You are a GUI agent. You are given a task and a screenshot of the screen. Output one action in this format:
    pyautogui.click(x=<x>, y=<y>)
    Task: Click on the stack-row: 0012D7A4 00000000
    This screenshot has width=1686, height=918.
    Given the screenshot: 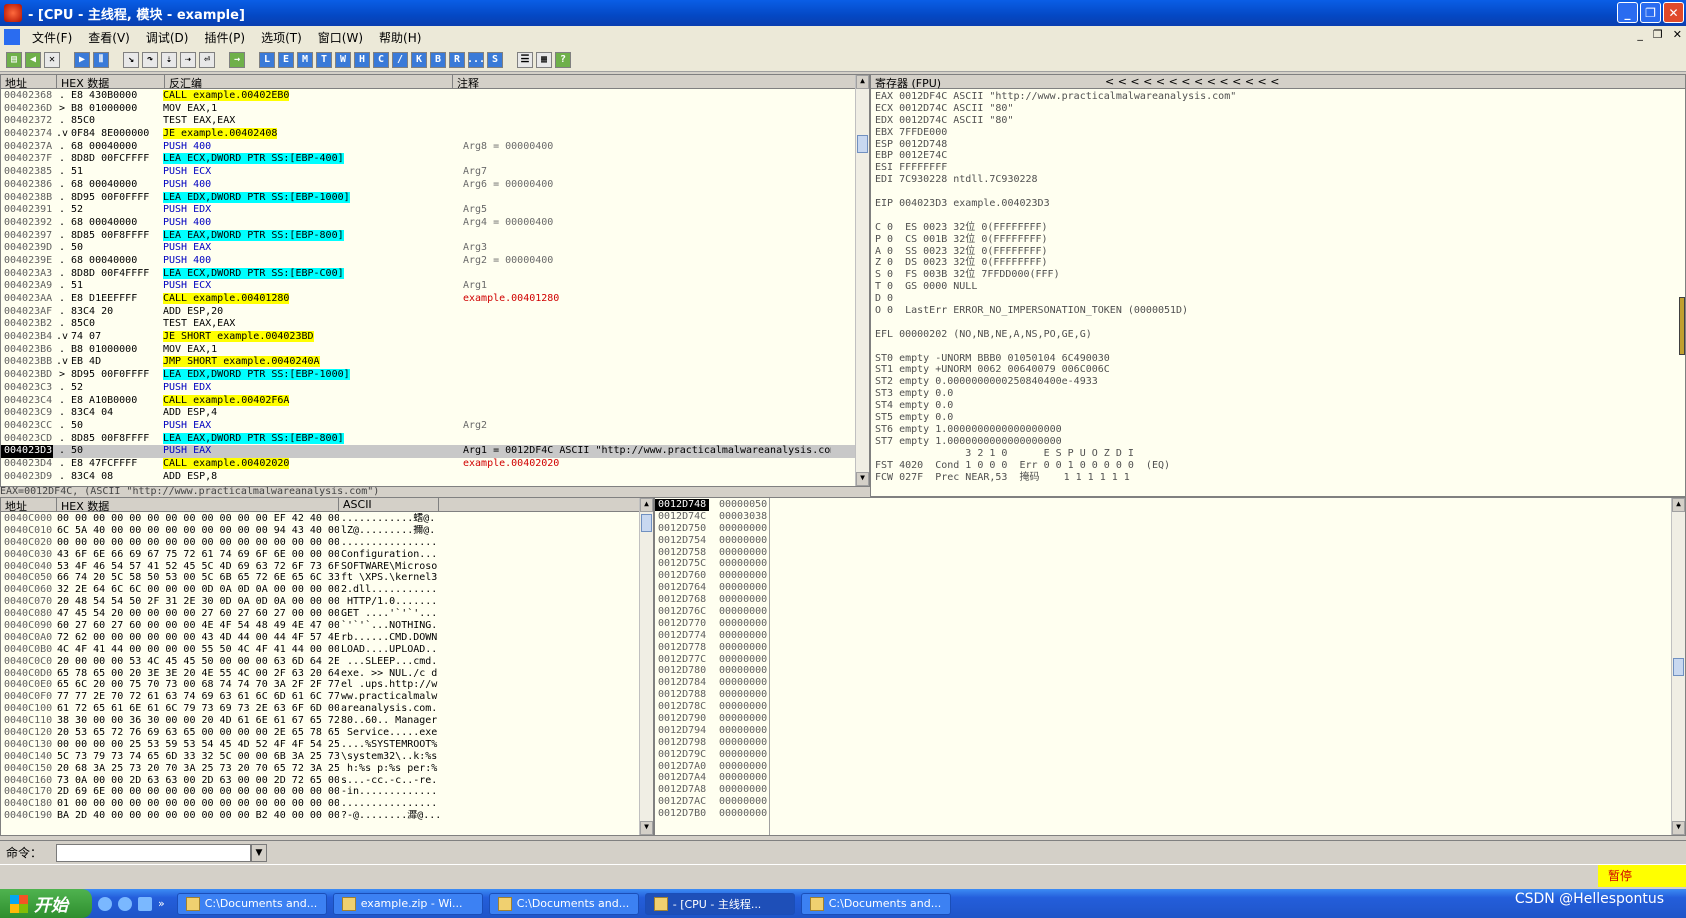 What is the action you would take?
    pyautogui.click(x=1170, y=778)
    